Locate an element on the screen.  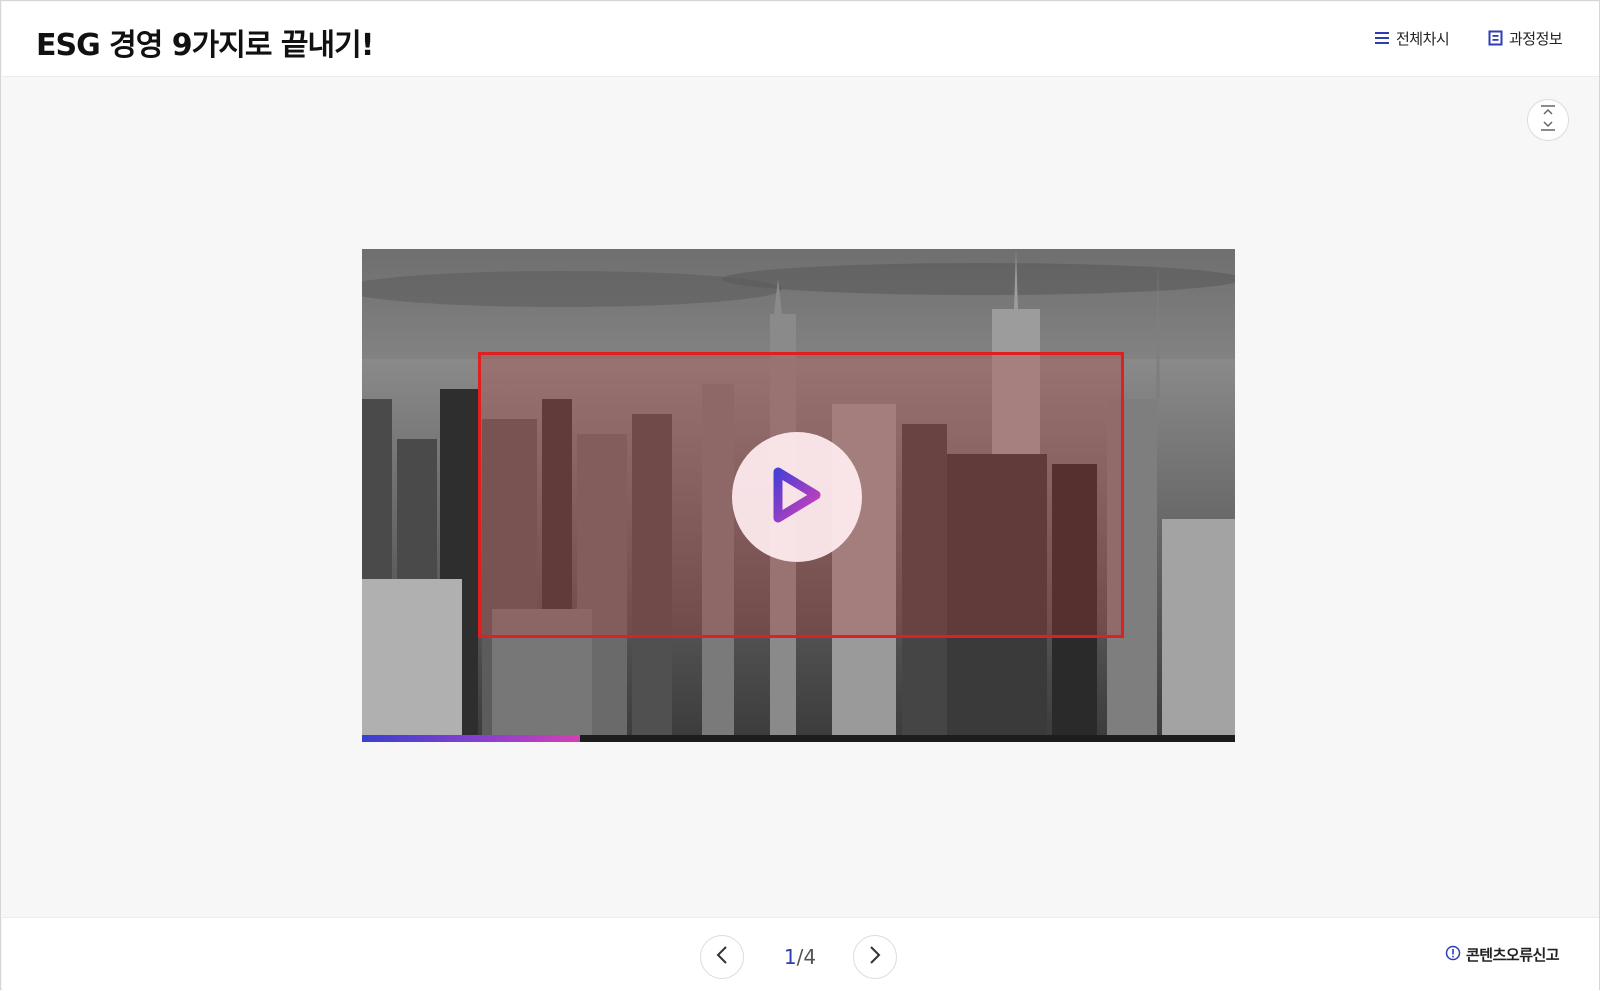
report-error-button: 콘텐츠오류신고 is located at coordinates (1502, 954).